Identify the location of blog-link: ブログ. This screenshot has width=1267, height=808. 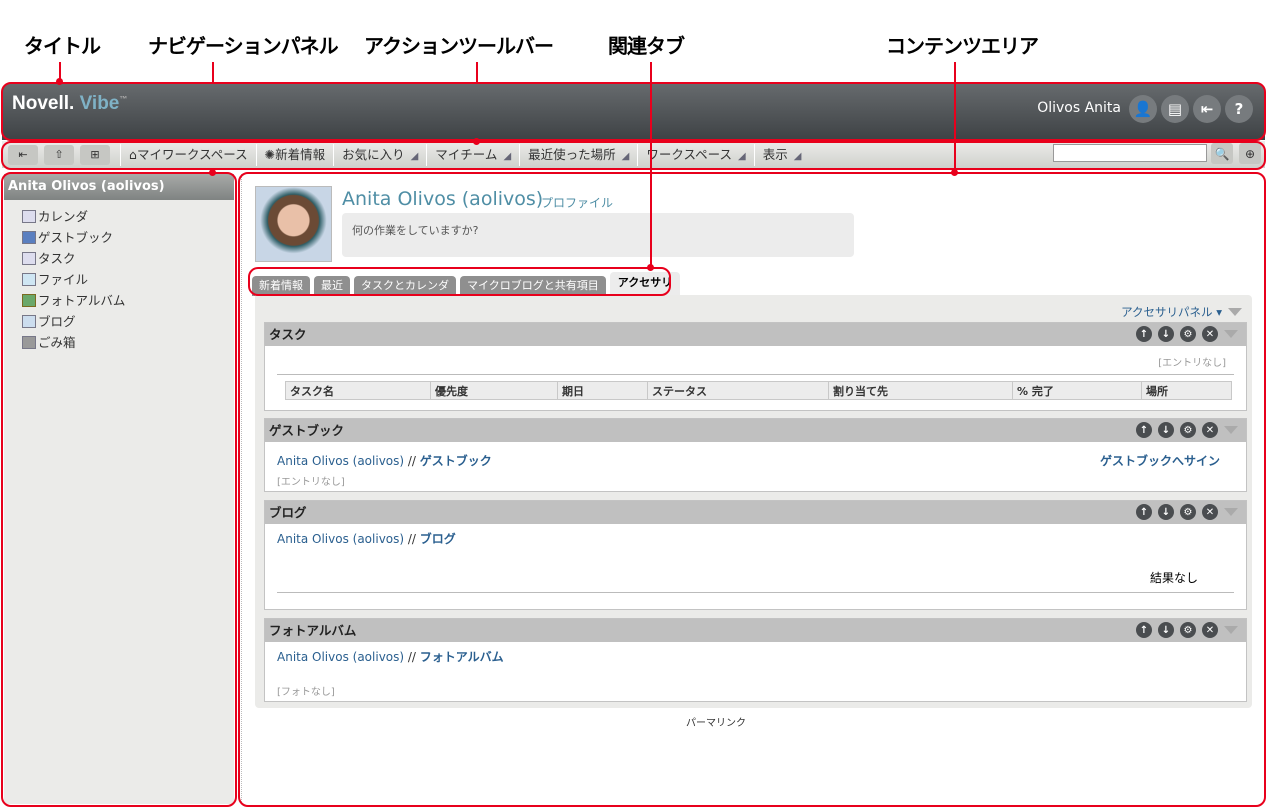
(438, 539).